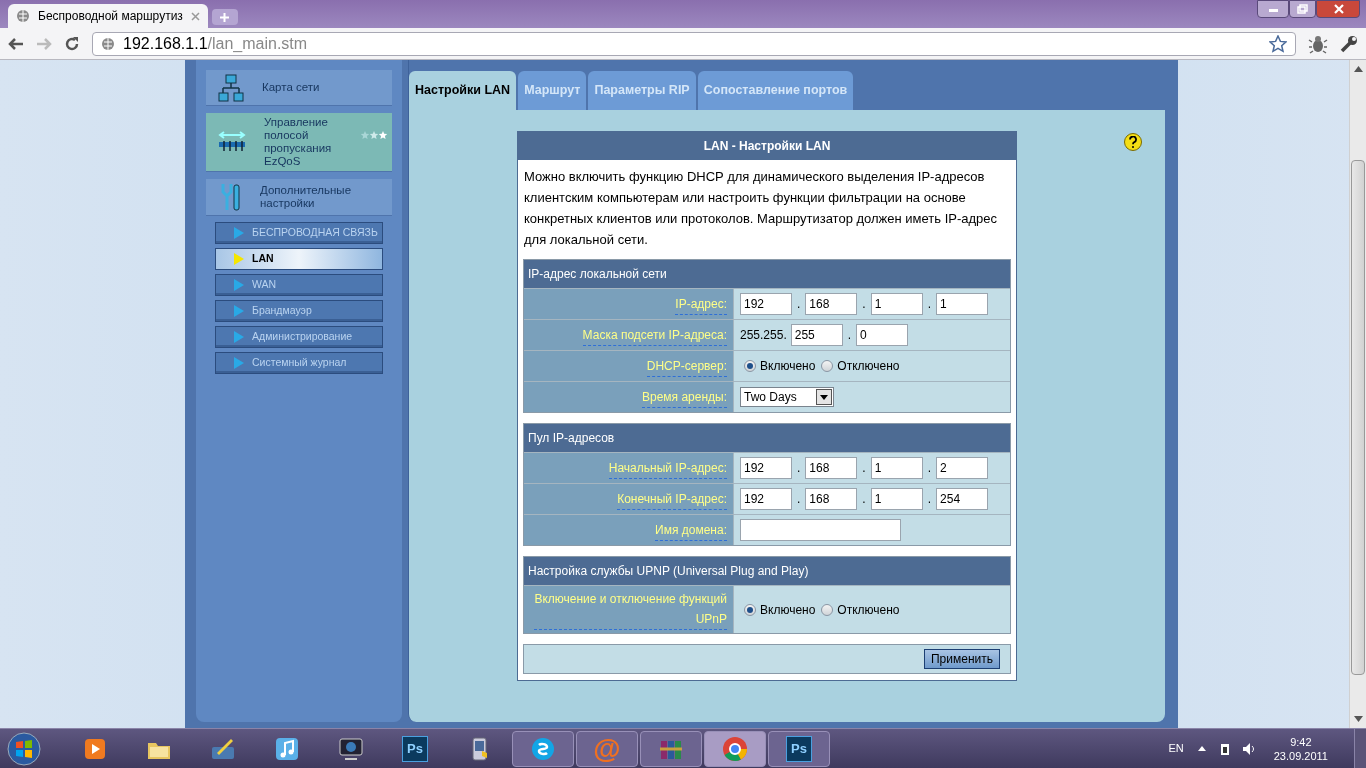  What do you see at coordinates (654, 335) in the screenshot?
I see `field-label: Маска подсети IP-адреса:` at bounding box center [654, 335].